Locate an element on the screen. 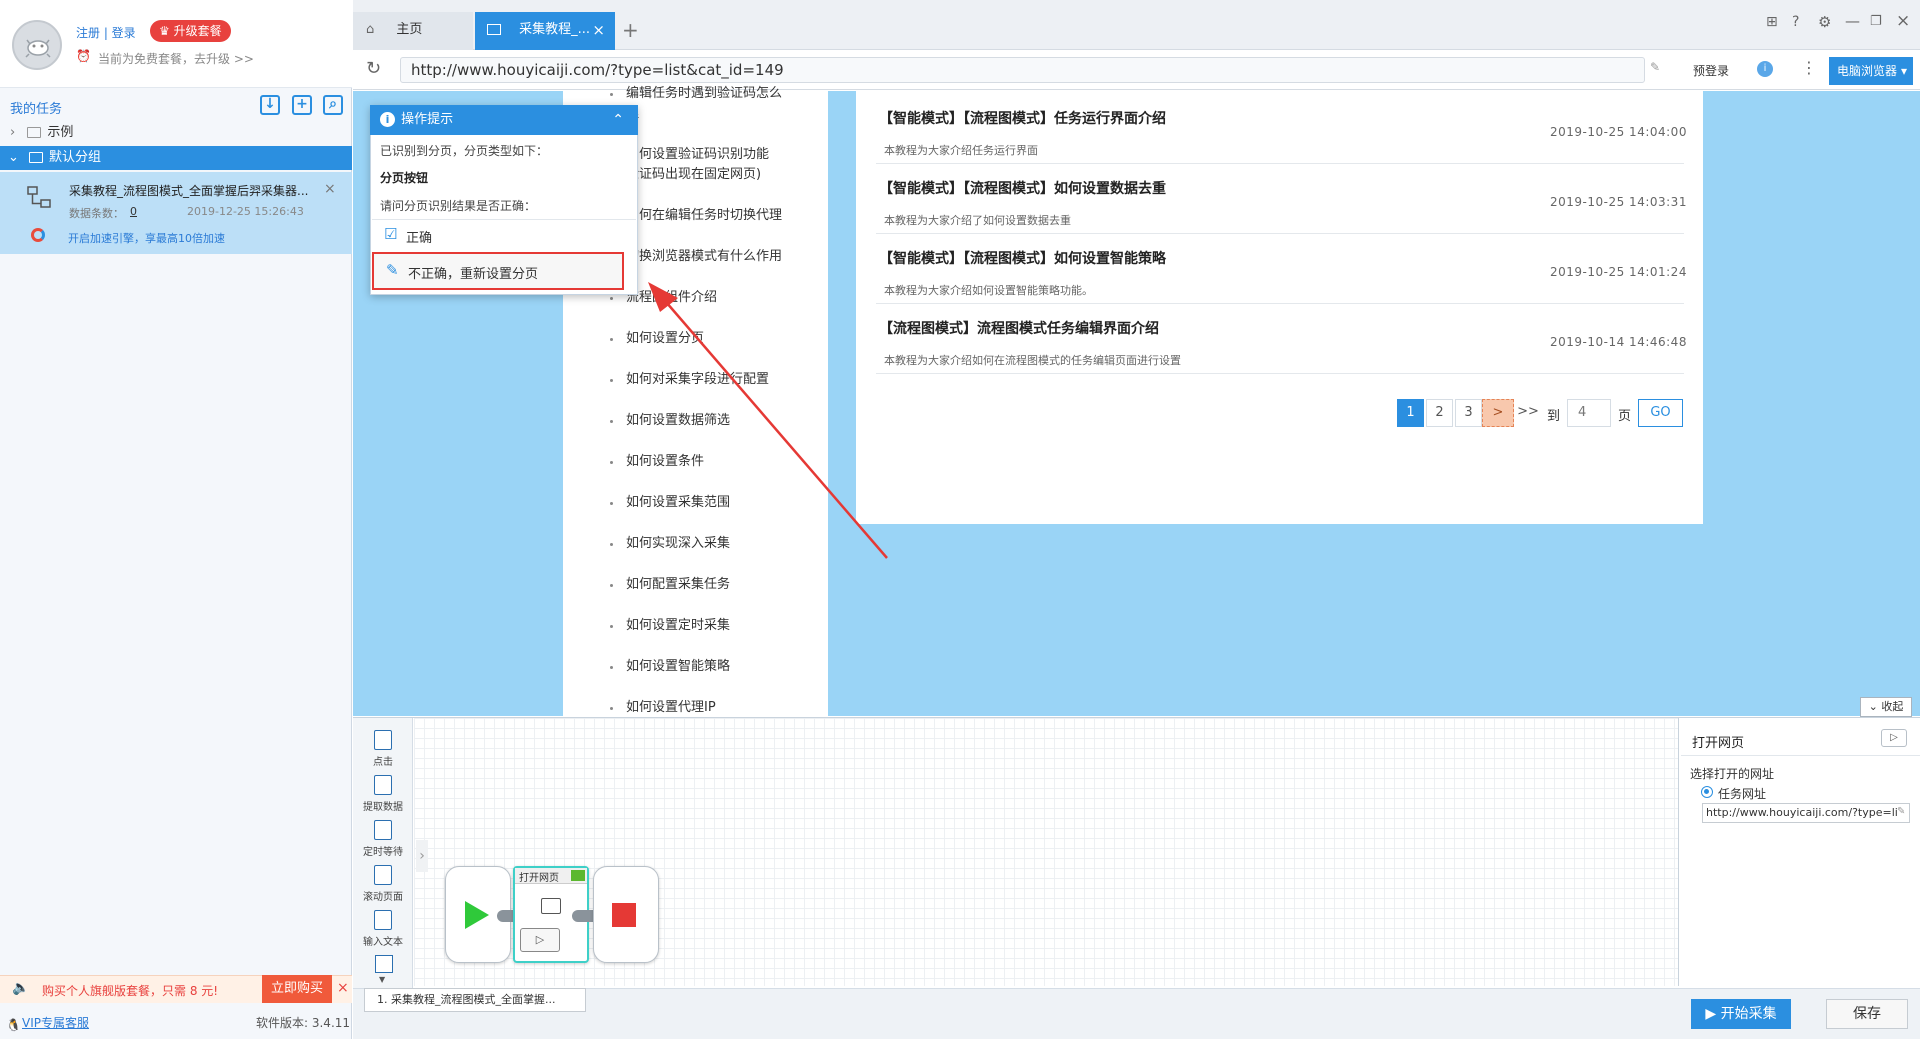  task-url-field: http://www.houyicaiji.com/?type=li is located at coordinates (1806, 813).